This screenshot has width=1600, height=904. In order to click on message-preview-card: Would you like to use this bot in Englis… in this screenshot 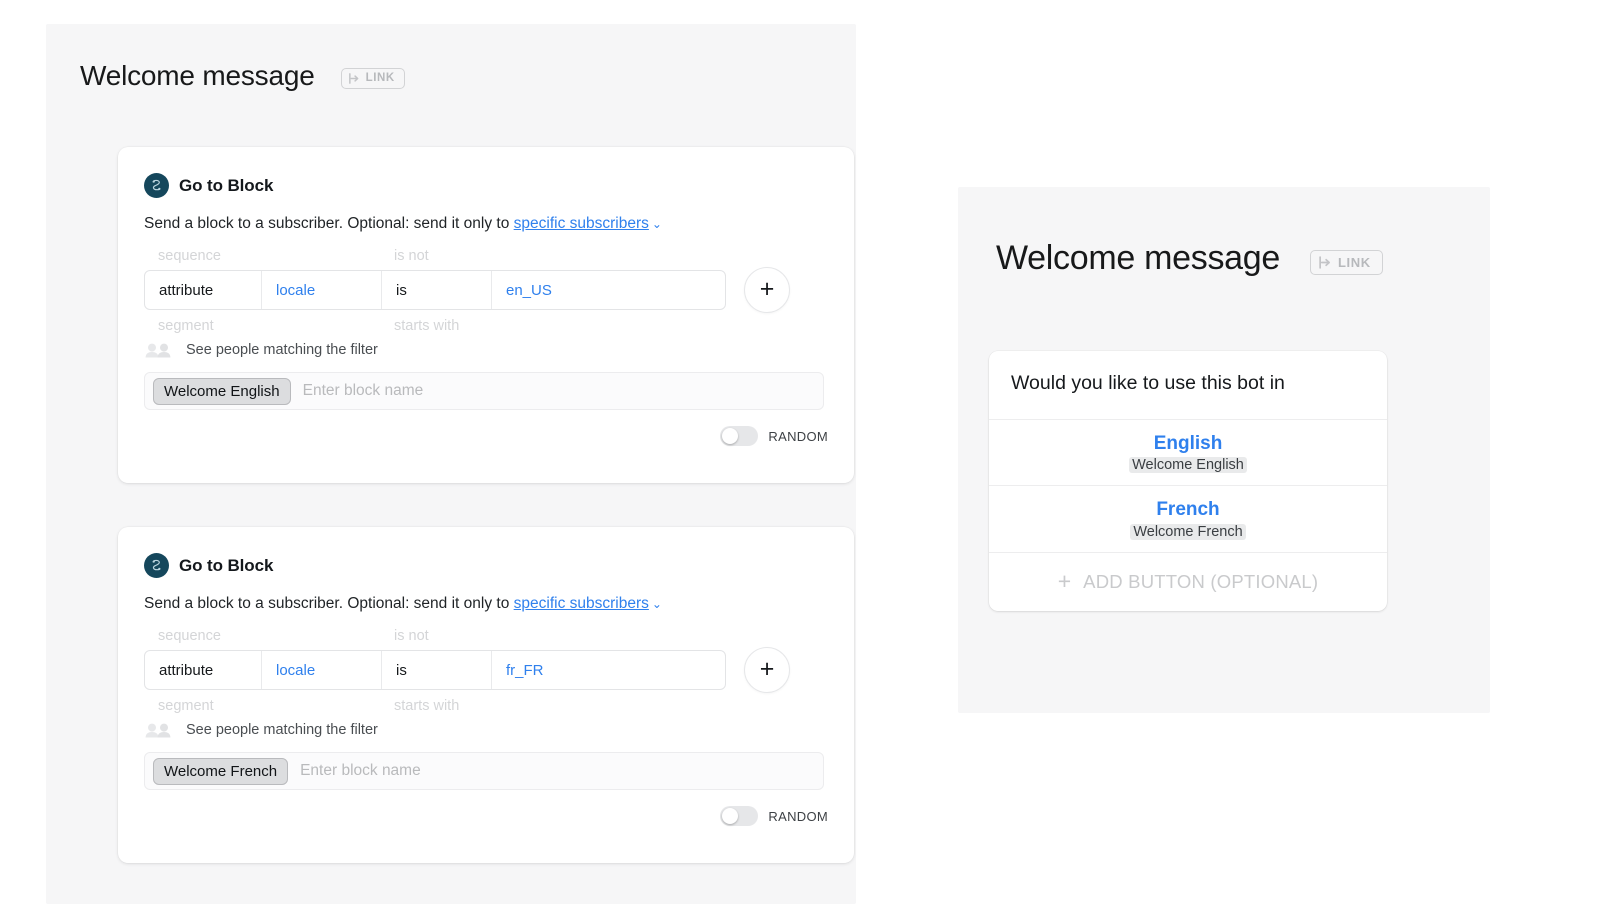, I will do `click(1188, 481)`.